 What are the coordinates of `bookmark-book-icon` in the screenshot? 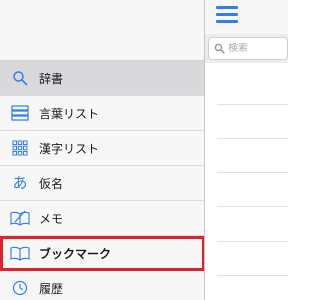 It's located at (20, 253).